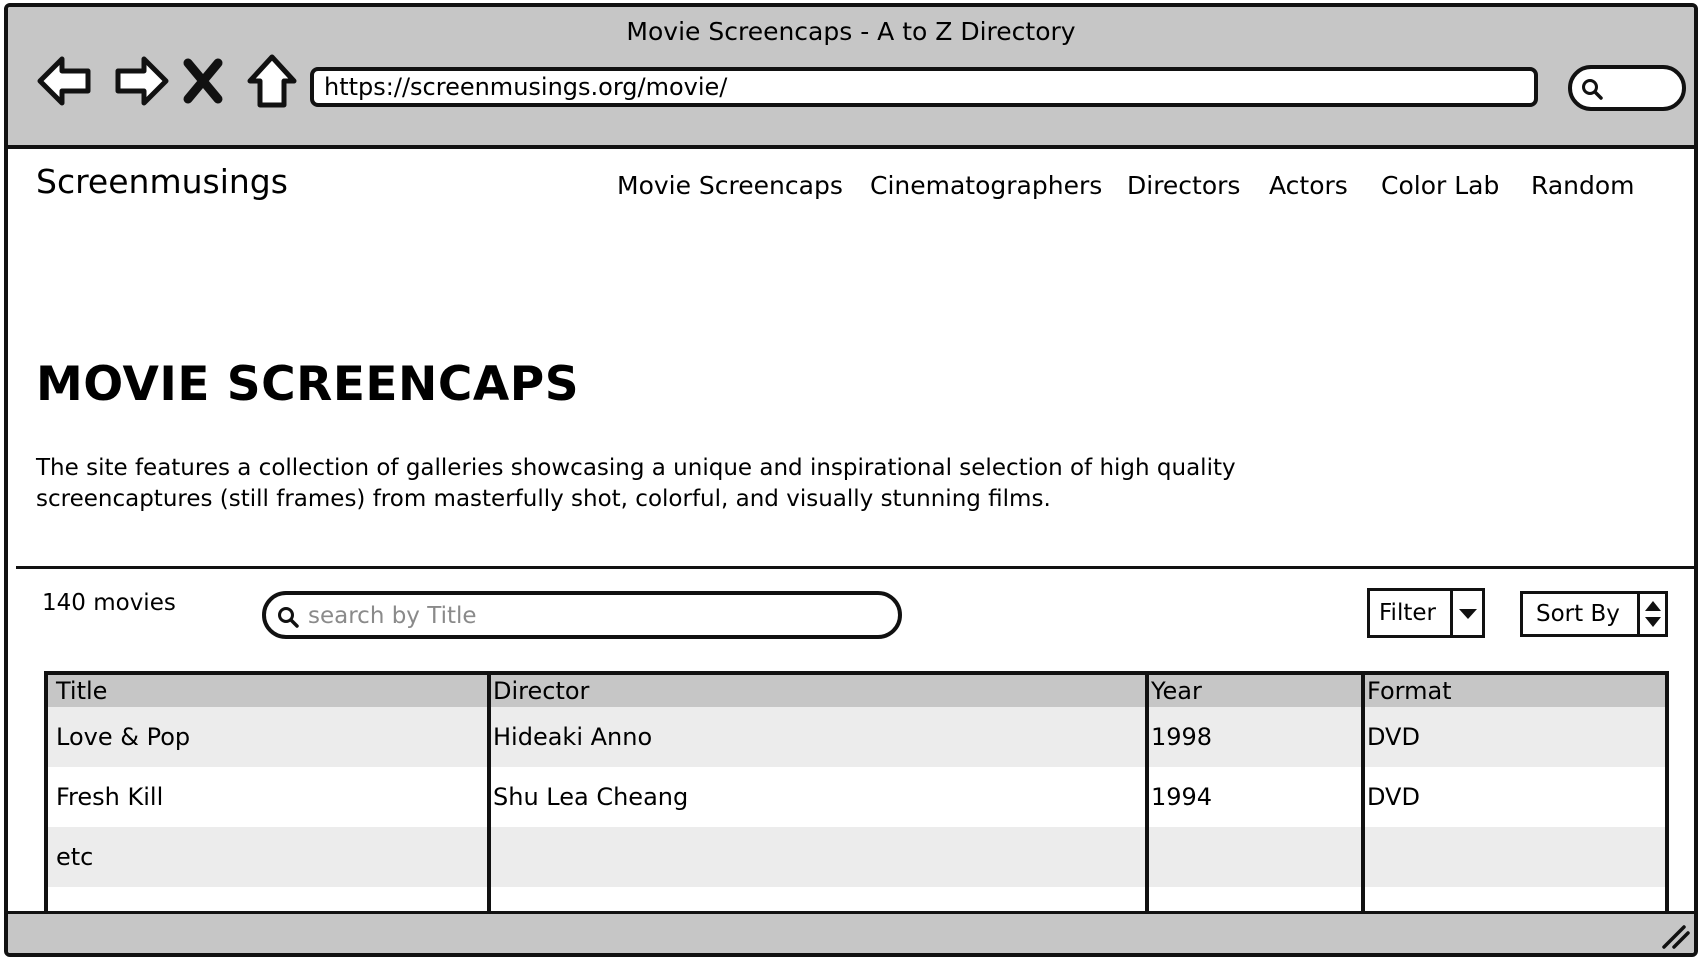 This screenshot has height=960, width=1706. I want to click on cell-title: etc, so click(268, 857).